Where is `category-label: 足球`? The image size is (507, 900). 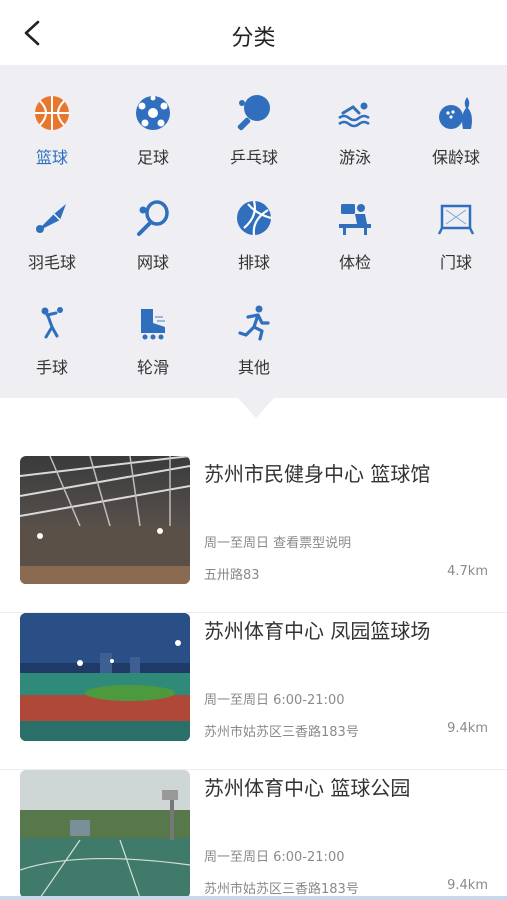 category-label: 足球 is located at coordinates (152, 157).